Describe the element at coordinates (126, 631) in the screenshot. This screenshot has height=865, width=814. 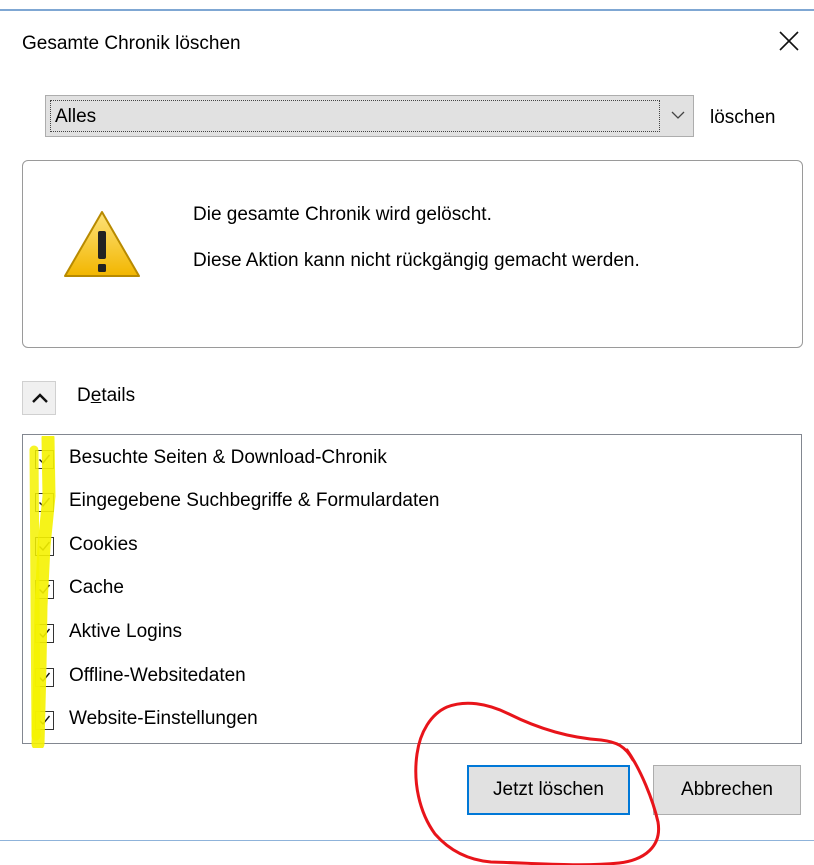
I see `checkbox-label: Aktive Logins` at that location.